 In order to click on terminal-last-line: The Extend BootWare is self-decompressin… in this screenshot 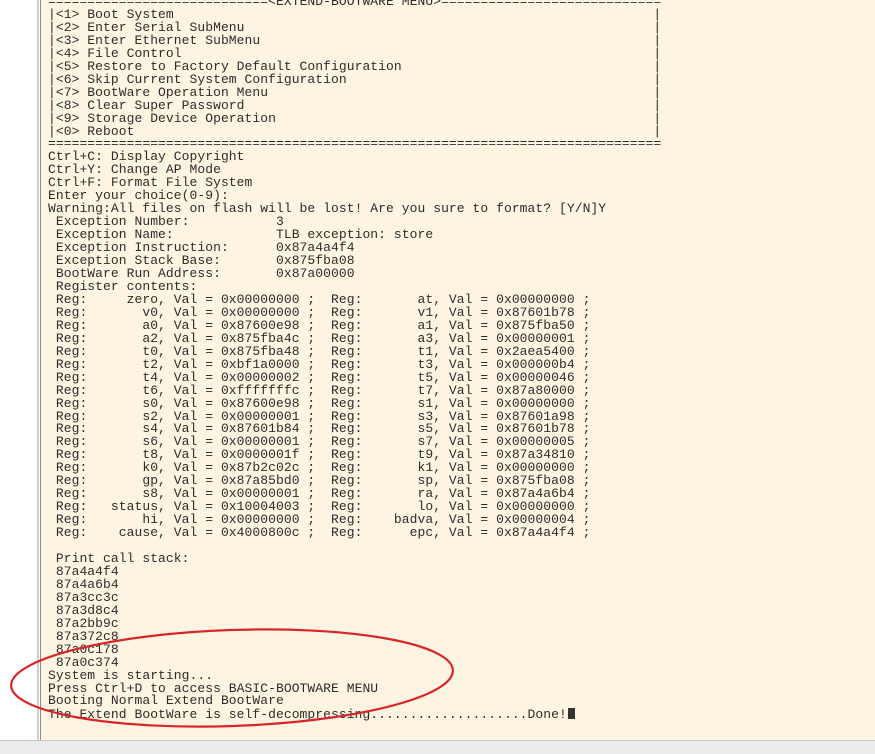, I will do `click(307, 715)`.